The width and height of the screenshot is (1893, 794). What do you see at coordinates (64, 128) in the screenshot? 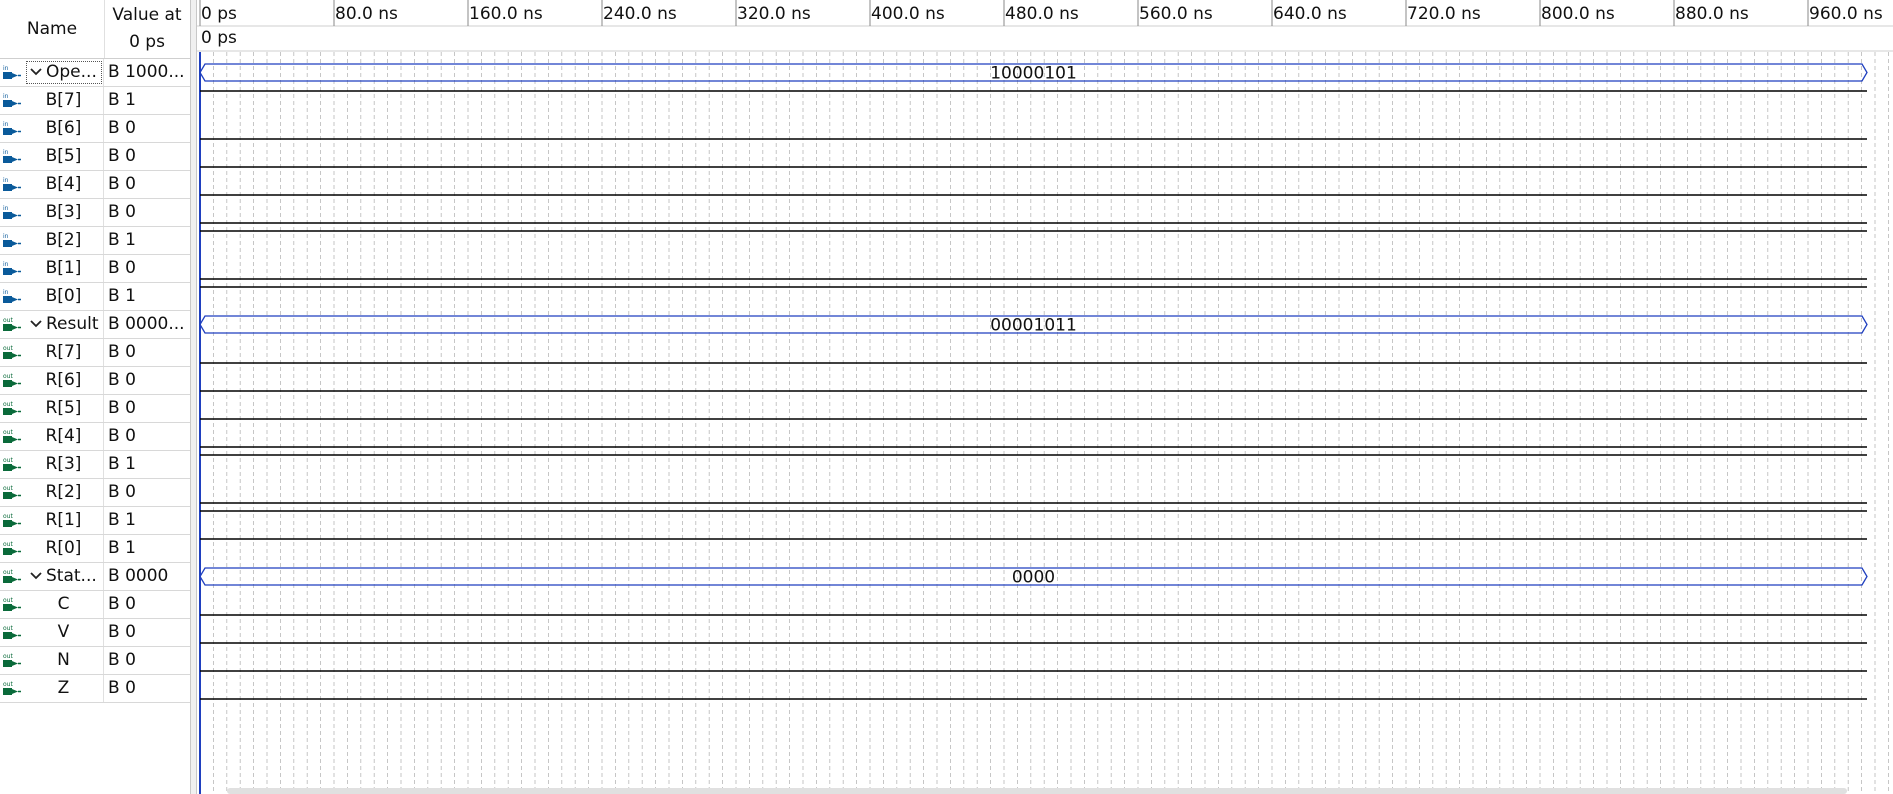
I see `signal-name: B[6]` at bounding box center [64, 128].